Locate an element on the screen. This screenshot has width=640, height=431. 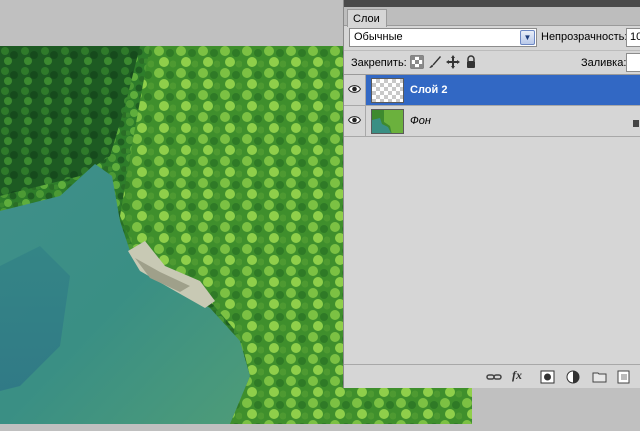
layer-row-sloy-2: Слой 2 is located at coordinates (492, 90).